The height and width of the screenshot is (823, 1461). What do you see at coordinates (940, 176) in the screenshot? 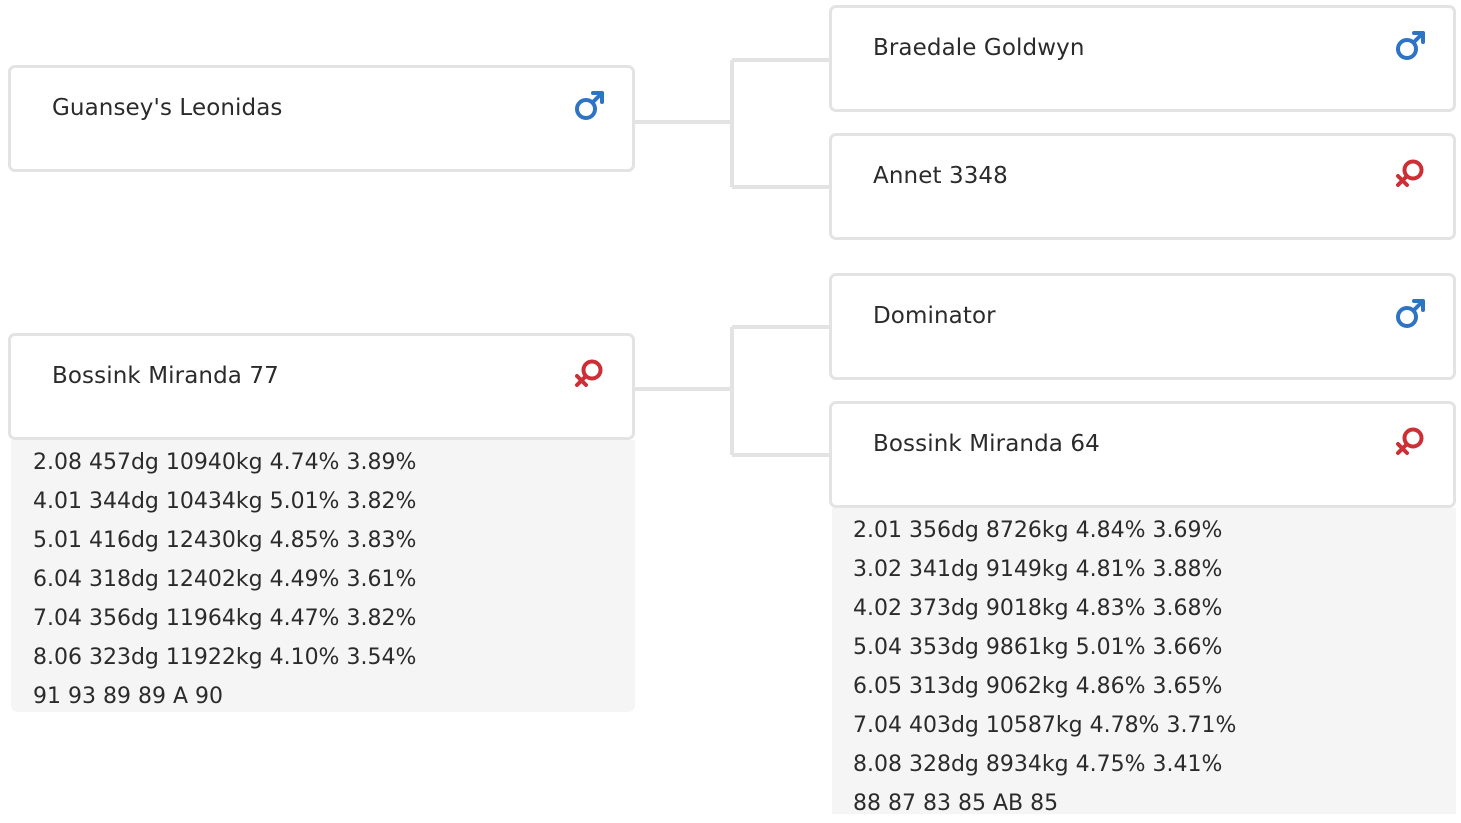
I see `animal-name: Annet 3348` at bounding box center [940, 176].